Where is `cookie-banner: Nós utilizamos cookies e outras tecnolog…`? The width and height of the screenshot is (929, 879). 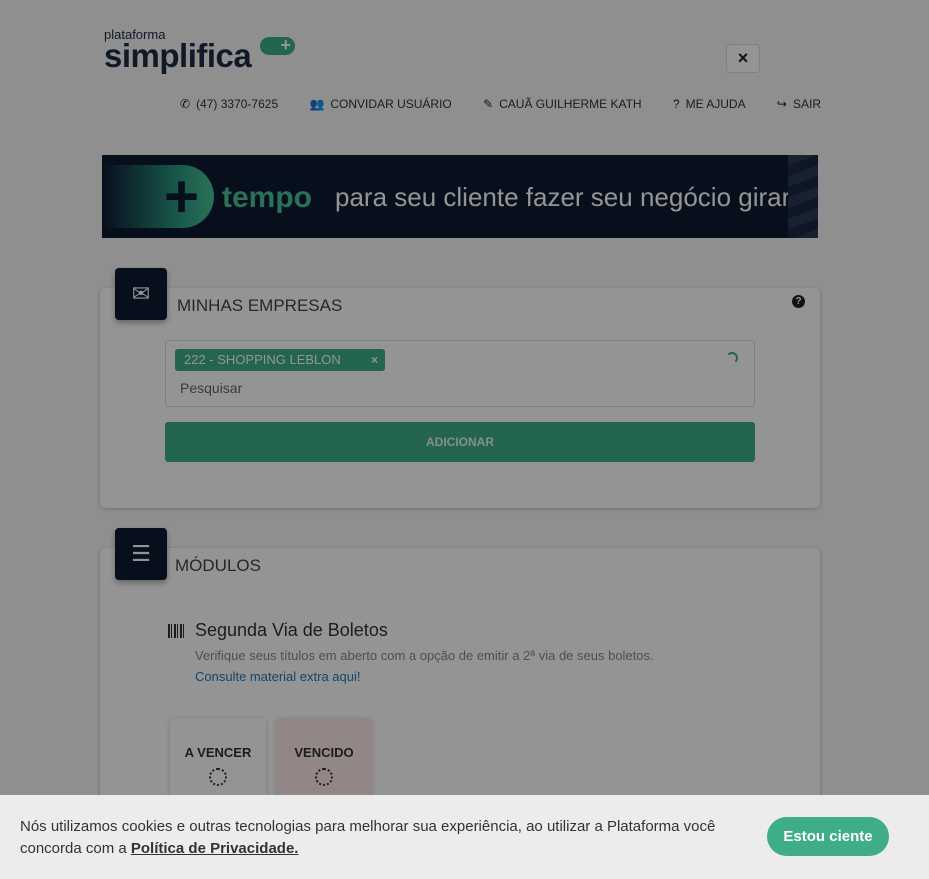 cookie-banner: Nós utilizamos cookies e outras tecnolog… is located at coordinates (464, 837).